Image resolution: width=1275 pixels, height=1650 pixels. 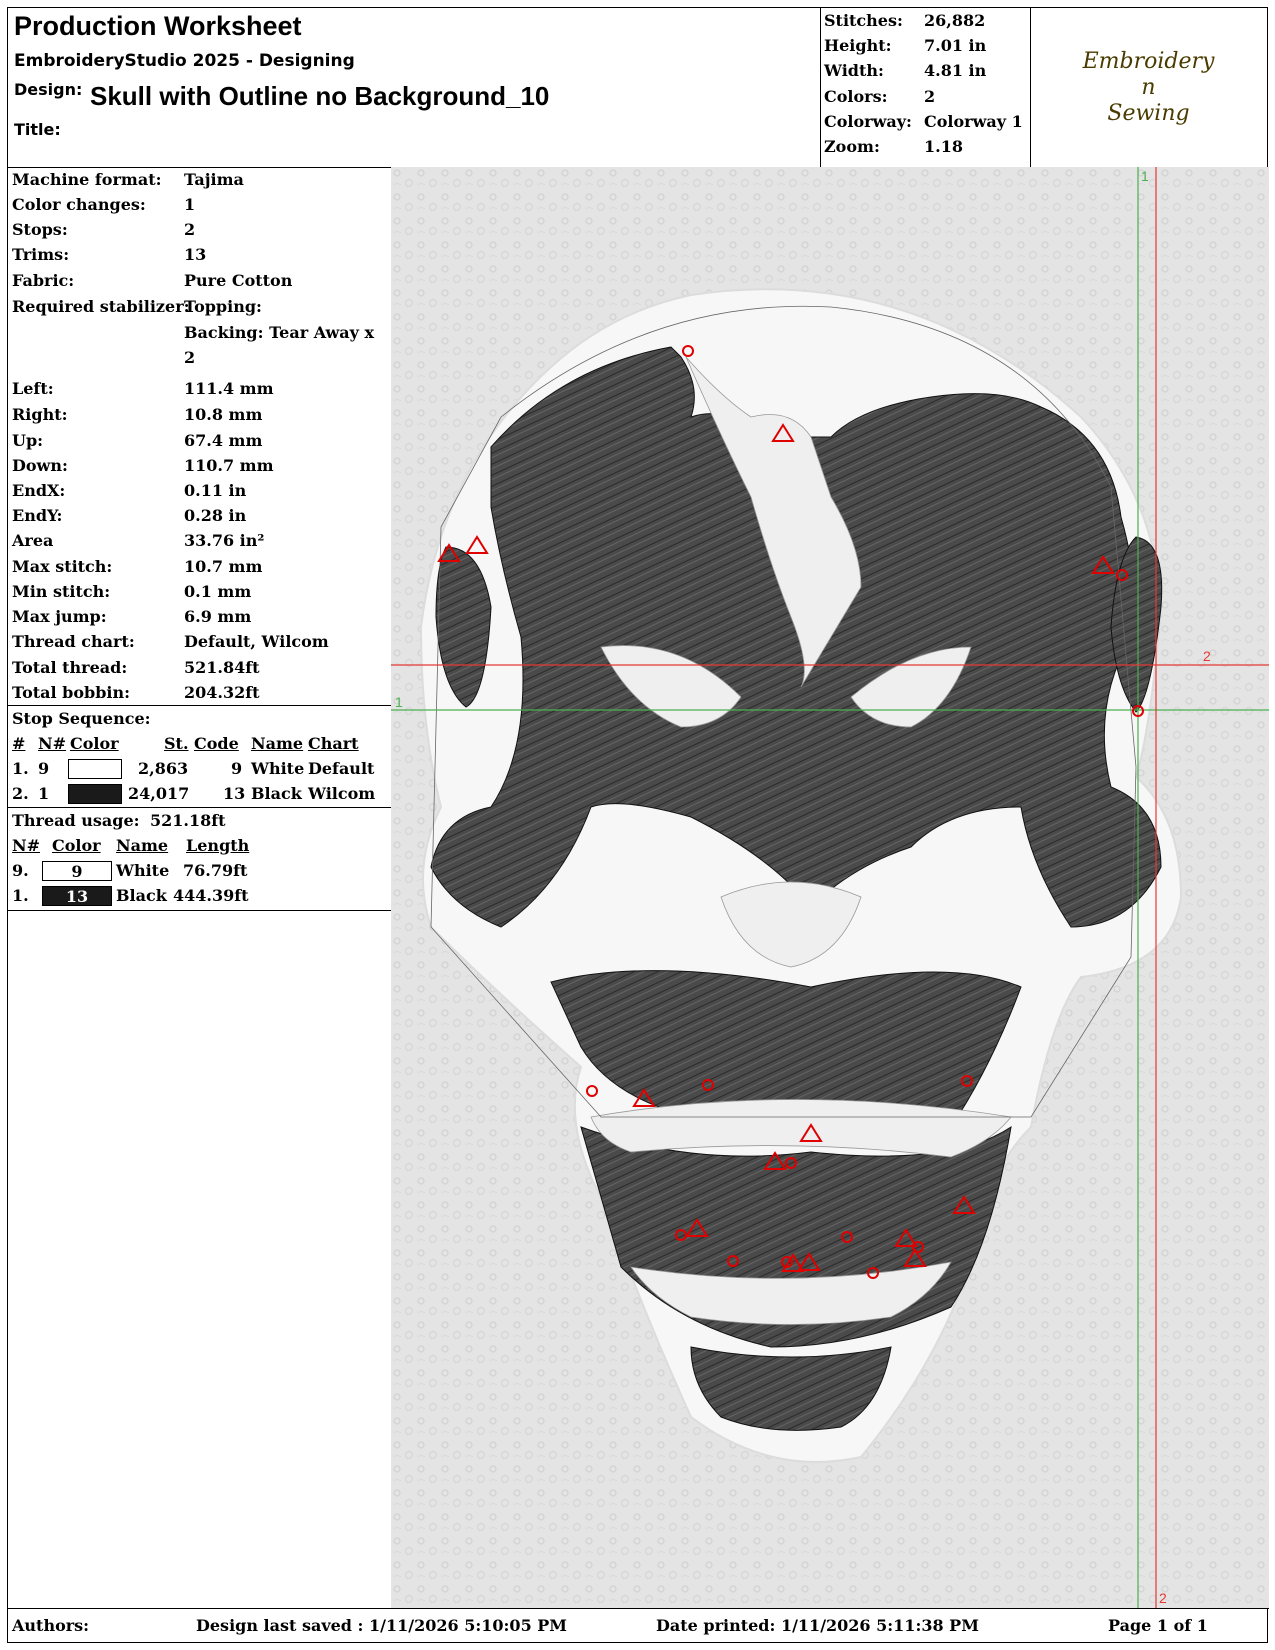 What do you see at coordinates (905, 20) in the screenshot?
I see `metric-stitches: Stitches: 26,882` at bounding box center [905, 20].